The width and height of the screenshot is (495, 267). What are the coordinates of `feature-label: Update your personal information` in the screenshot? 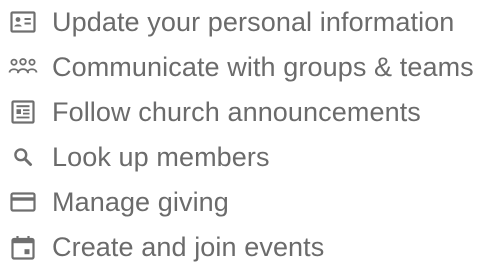 It's located at (253, 22).